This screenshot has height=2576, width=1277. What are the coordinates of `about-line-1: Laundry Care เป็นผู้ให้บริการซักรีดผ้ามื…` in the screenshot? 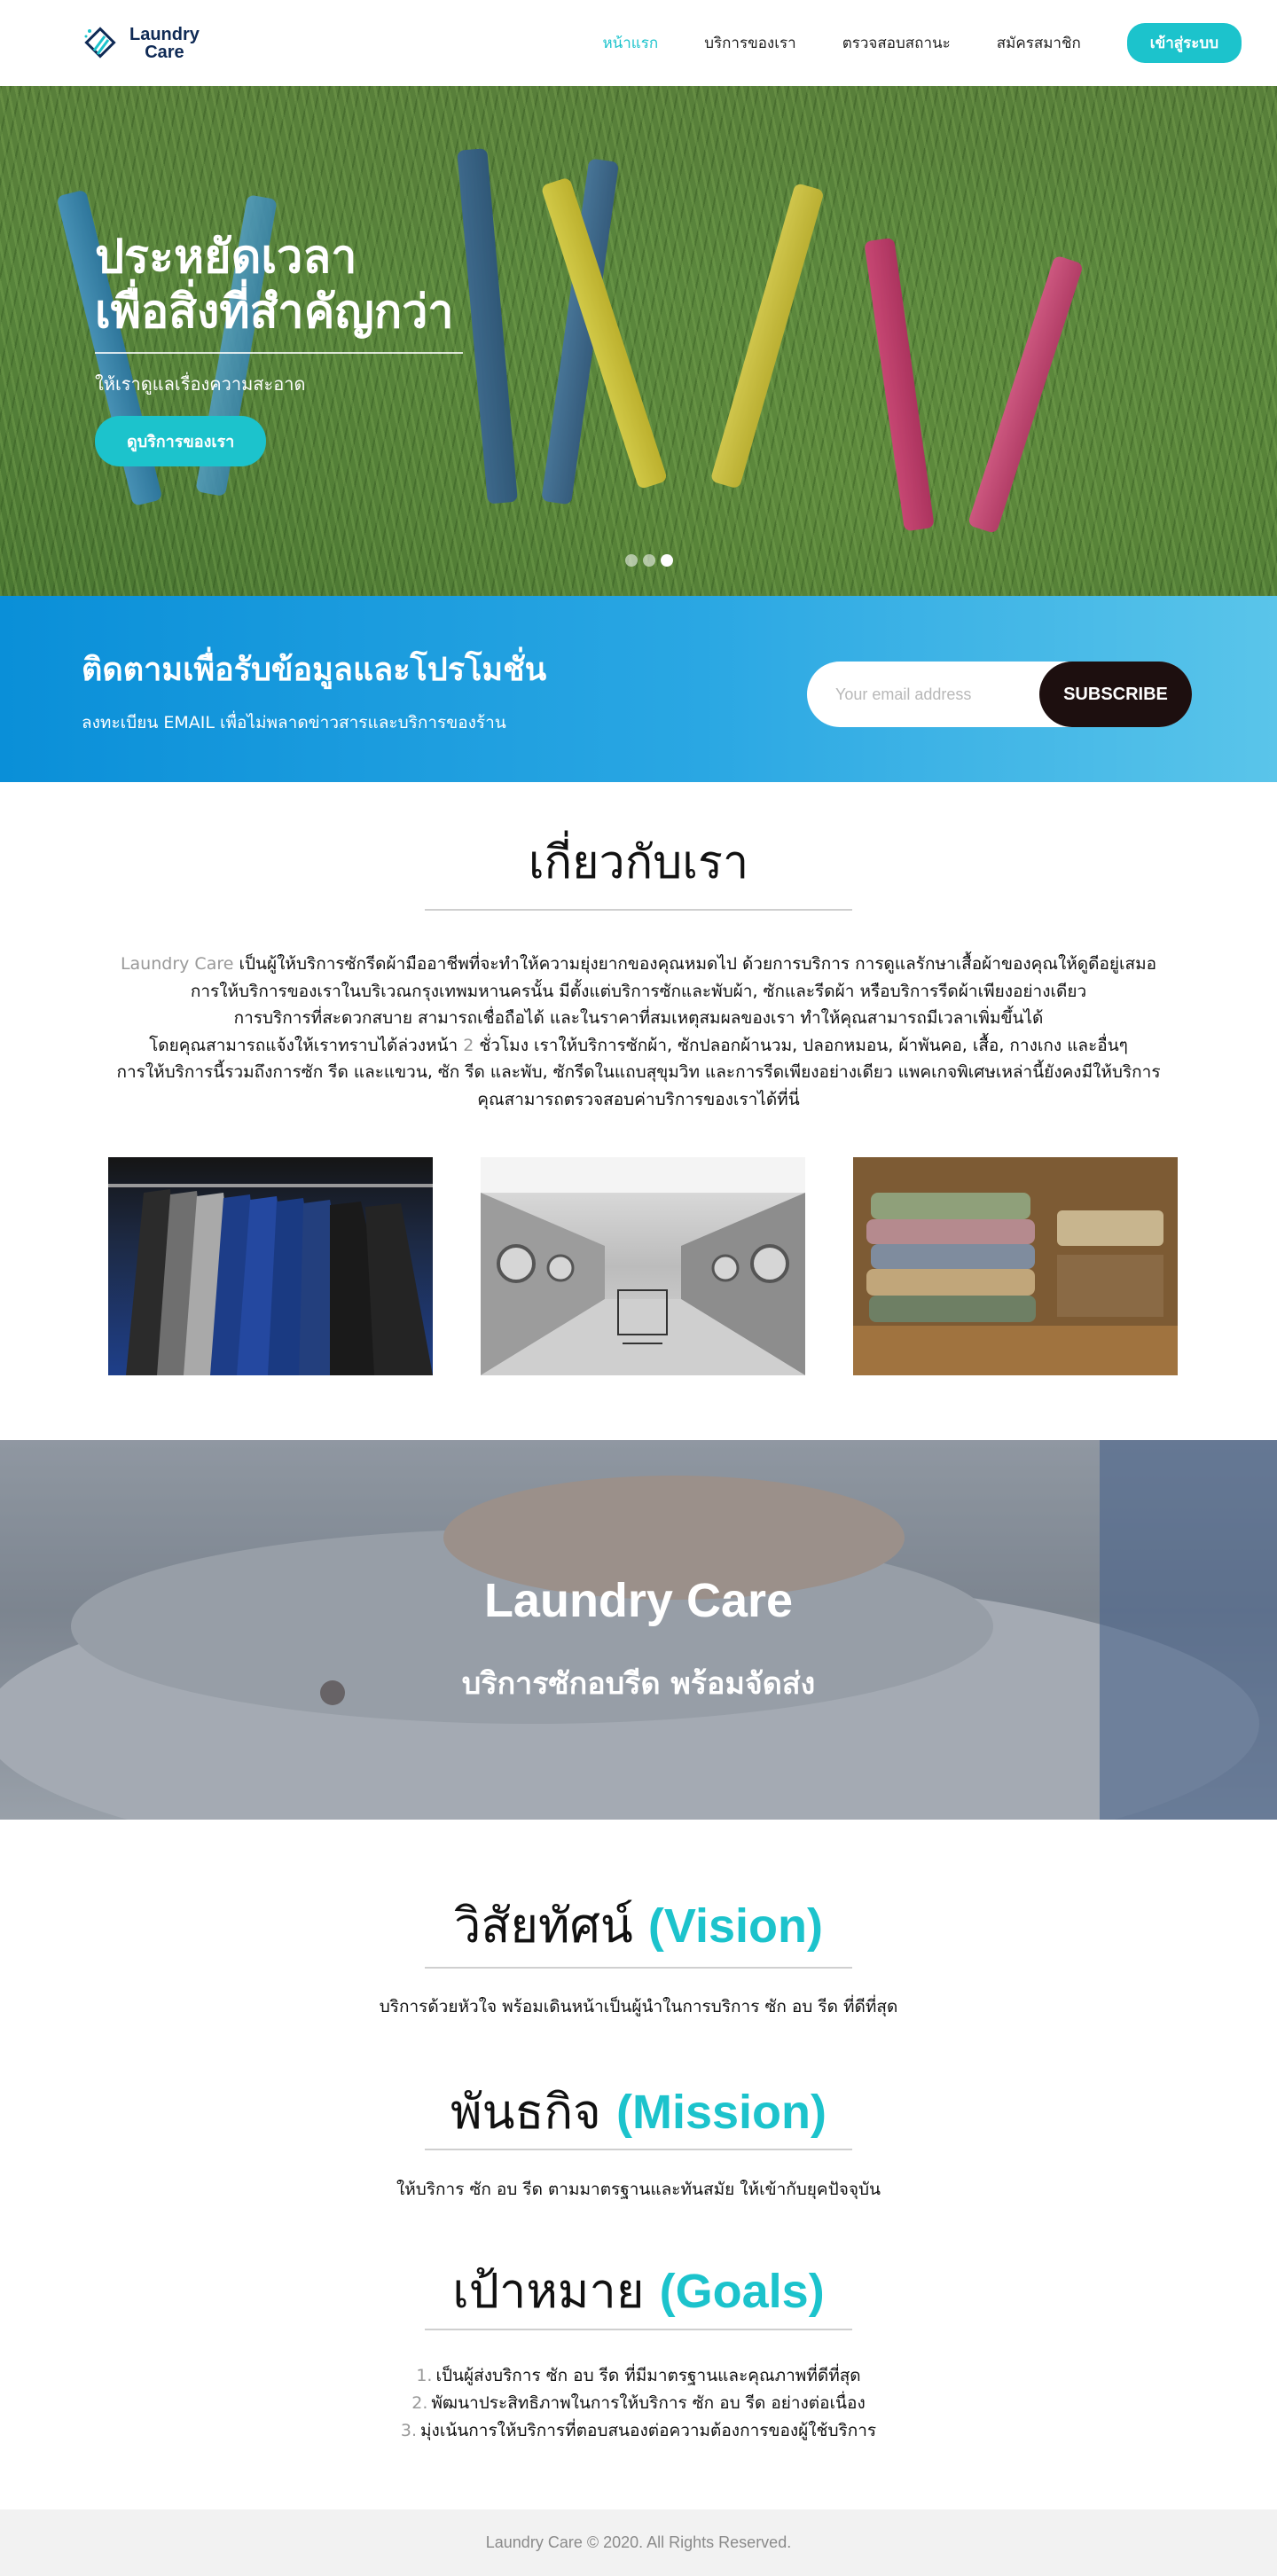 It's located at (638, 964).